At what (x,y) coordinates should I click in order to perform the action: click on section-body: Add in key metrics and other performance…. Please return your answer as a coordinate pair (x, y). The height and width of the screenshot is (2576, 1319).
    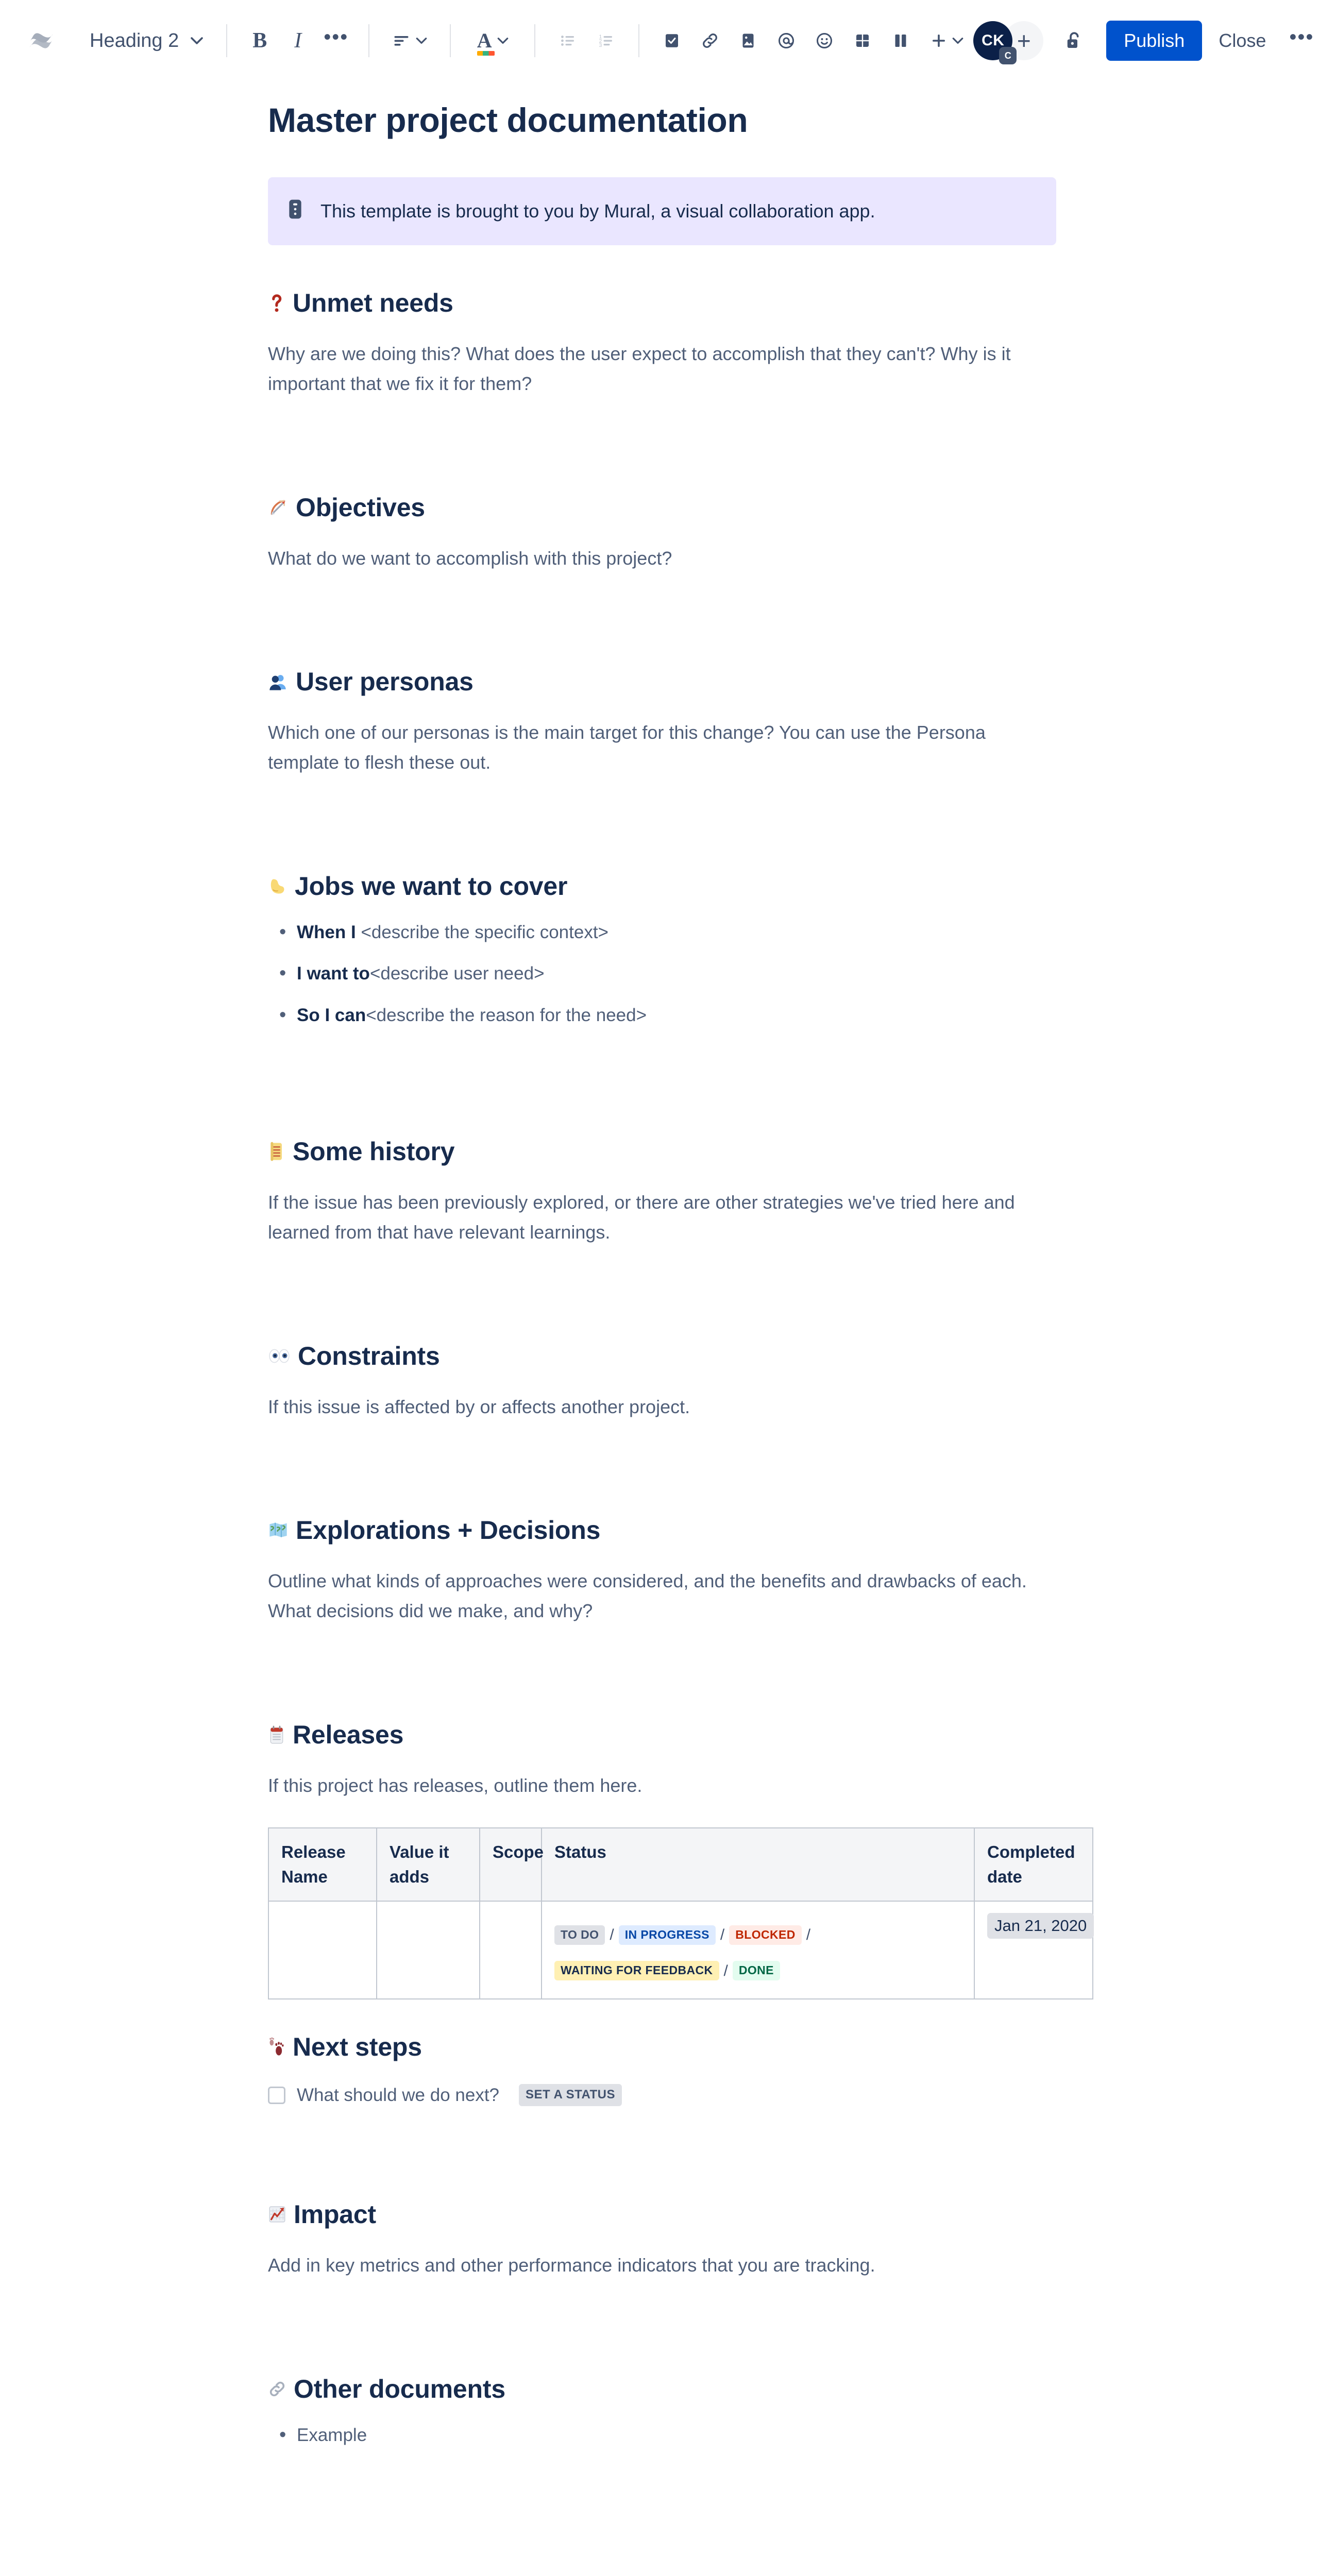
    Looking at the image, I should click on (662, 2265).